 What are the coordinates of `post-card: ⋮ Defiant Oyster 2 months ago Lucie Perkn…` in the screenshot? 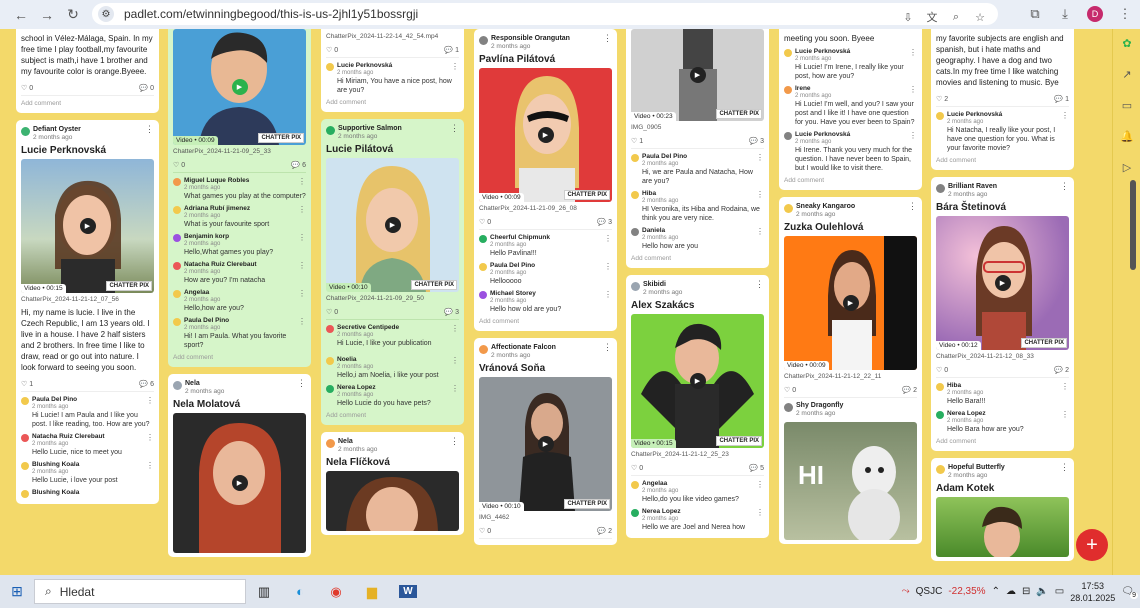 It's located at (87, 312).